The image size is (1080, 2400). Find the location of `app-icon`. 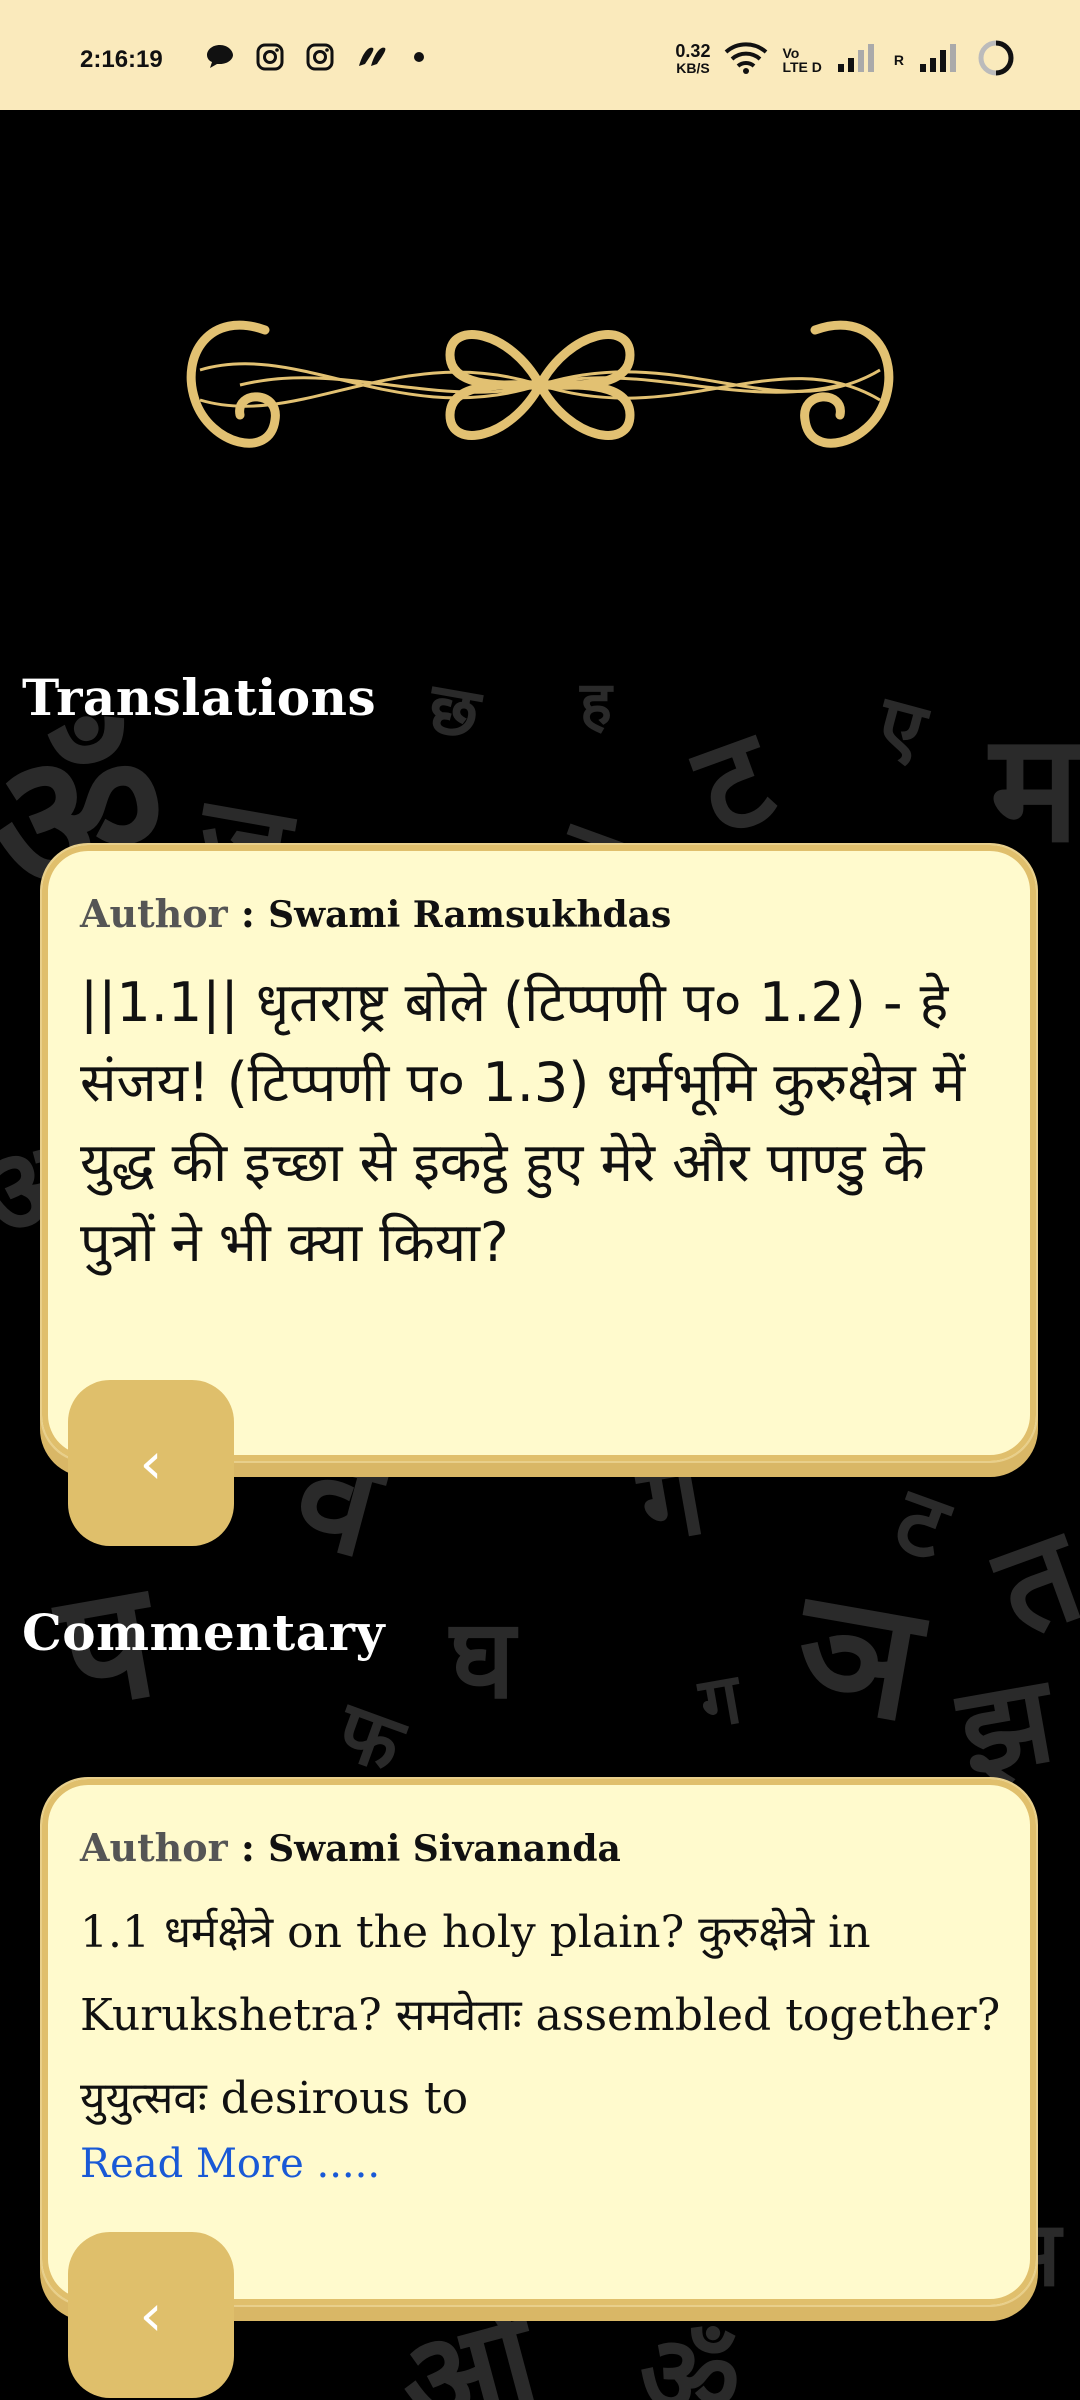

app-icon is located at coordinates (372, 57).